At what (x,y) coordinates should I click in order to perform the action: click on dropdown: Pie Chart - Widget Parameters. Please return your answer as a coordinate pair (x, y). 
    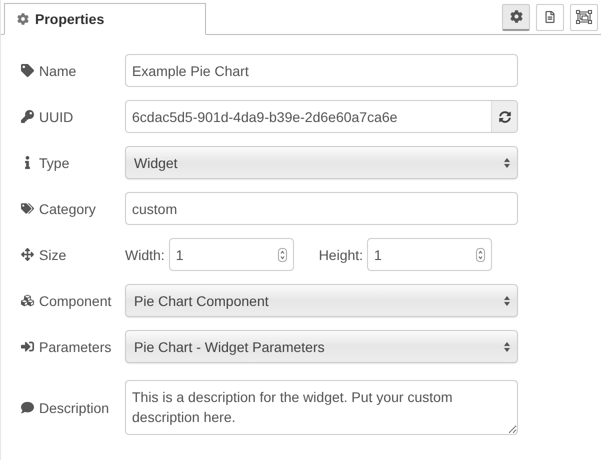
    Looking at the image, I should click on (321, 346).